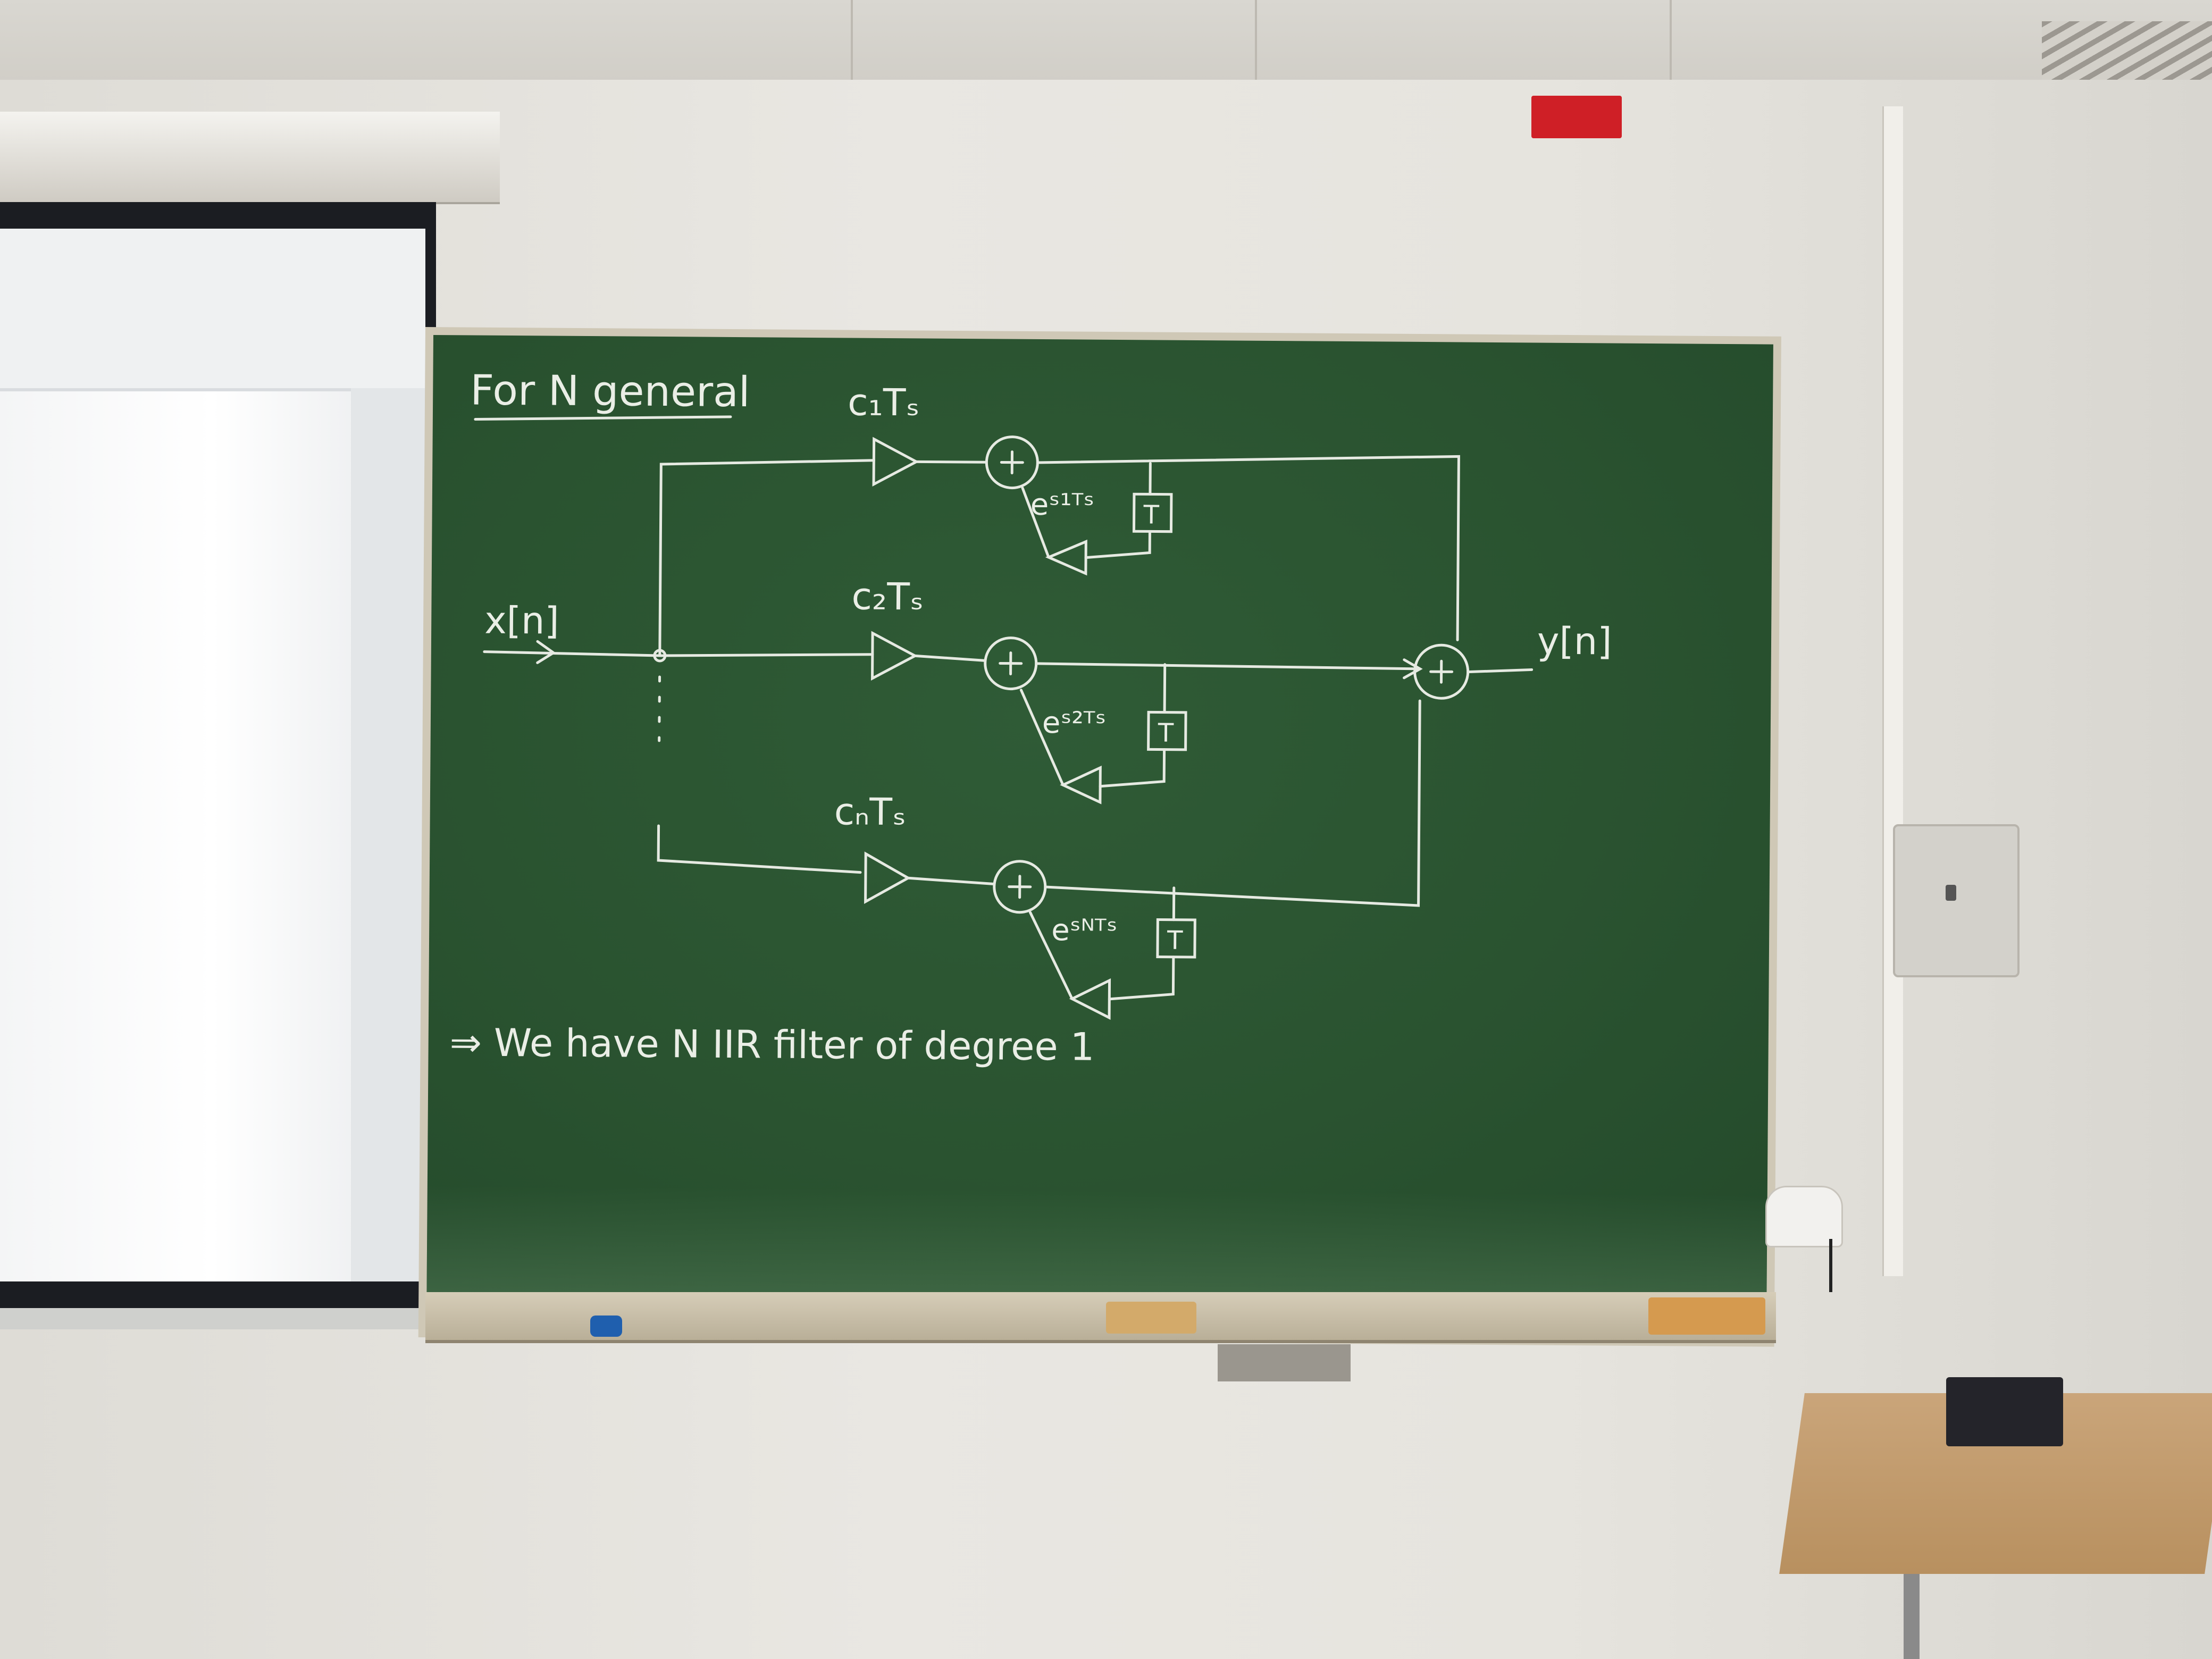 Image resolution: width=2212 pixels, height=1659 pixels. What do you see at coordinates (212, 310) in the screenshot?
I see `slide-header` at bounding box center [212, 310].